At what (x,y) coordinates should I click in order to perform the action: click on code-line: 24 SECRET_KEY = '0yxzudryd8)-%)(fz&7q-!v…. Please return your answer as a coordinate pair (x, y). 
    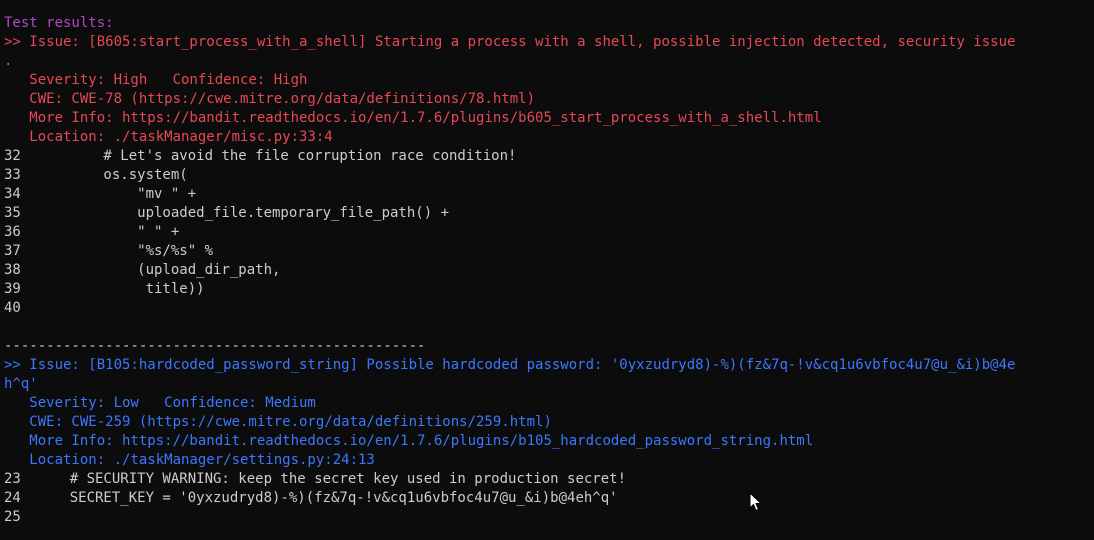
    Looking at the image, I should click on (549, 498).